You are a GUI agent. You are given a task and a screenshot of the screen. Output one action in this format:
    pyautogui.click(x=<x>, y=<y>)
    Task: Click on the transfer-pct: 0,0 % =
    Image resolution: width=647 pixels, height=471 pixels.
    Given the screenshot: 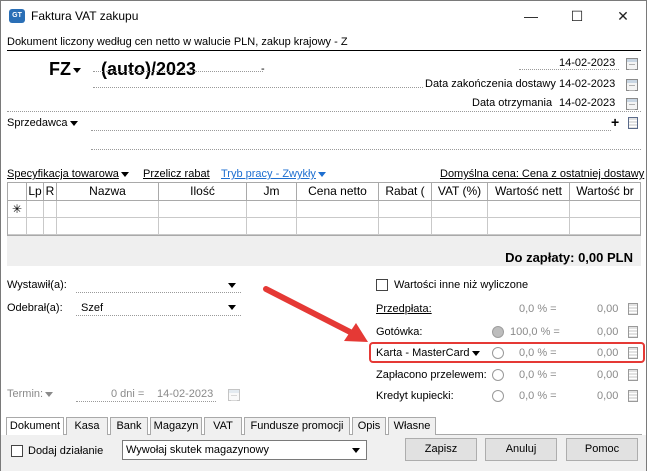 What is the action you would take?
    pyautogui.click(x=538, y=375)
    